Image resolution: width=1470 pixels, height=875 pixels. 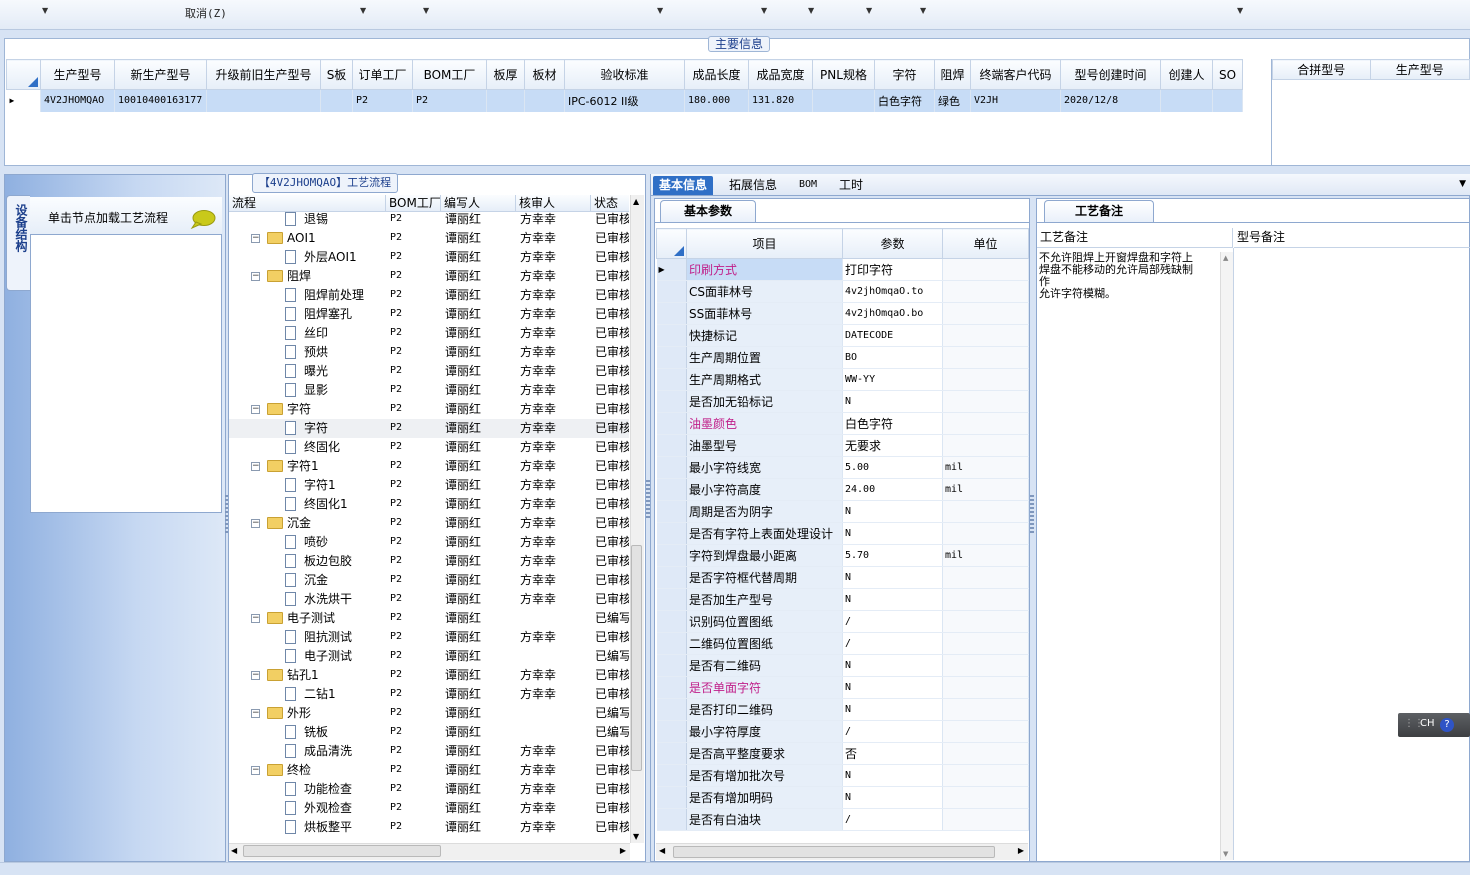 What do you see at coordinates (1186, 74) in the screenshot?
I see `column-header: 创建人` at bounding box center [1186, 74].